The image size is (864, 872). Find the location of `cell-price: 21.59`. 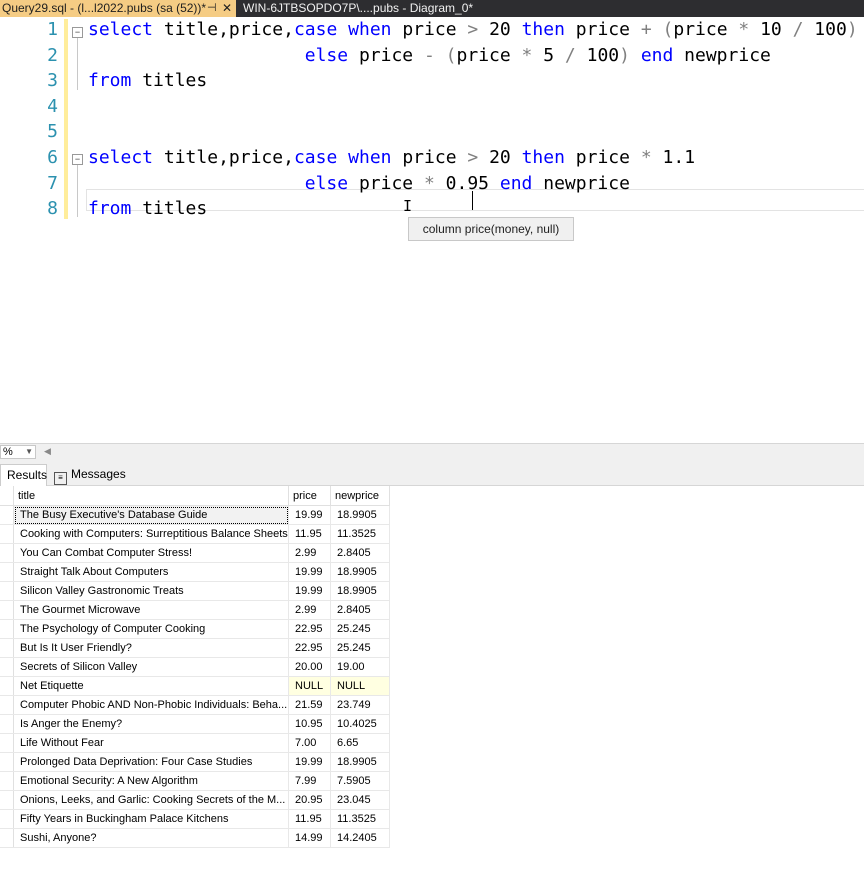

cell-price: 21.59 is located at coordinates (309, 705).